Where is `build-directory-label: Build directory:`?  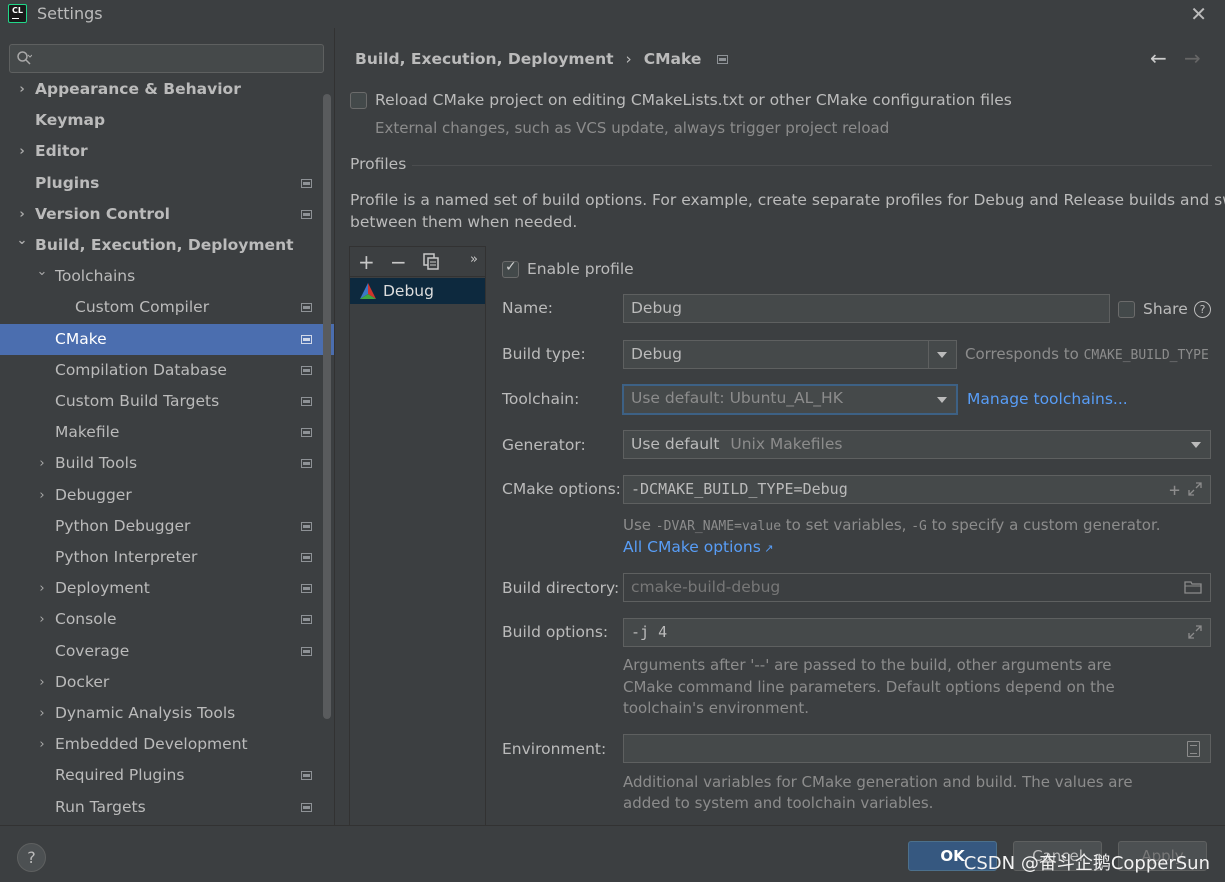 build-directory-label: Build directory: is located at coordinates (561, 588).